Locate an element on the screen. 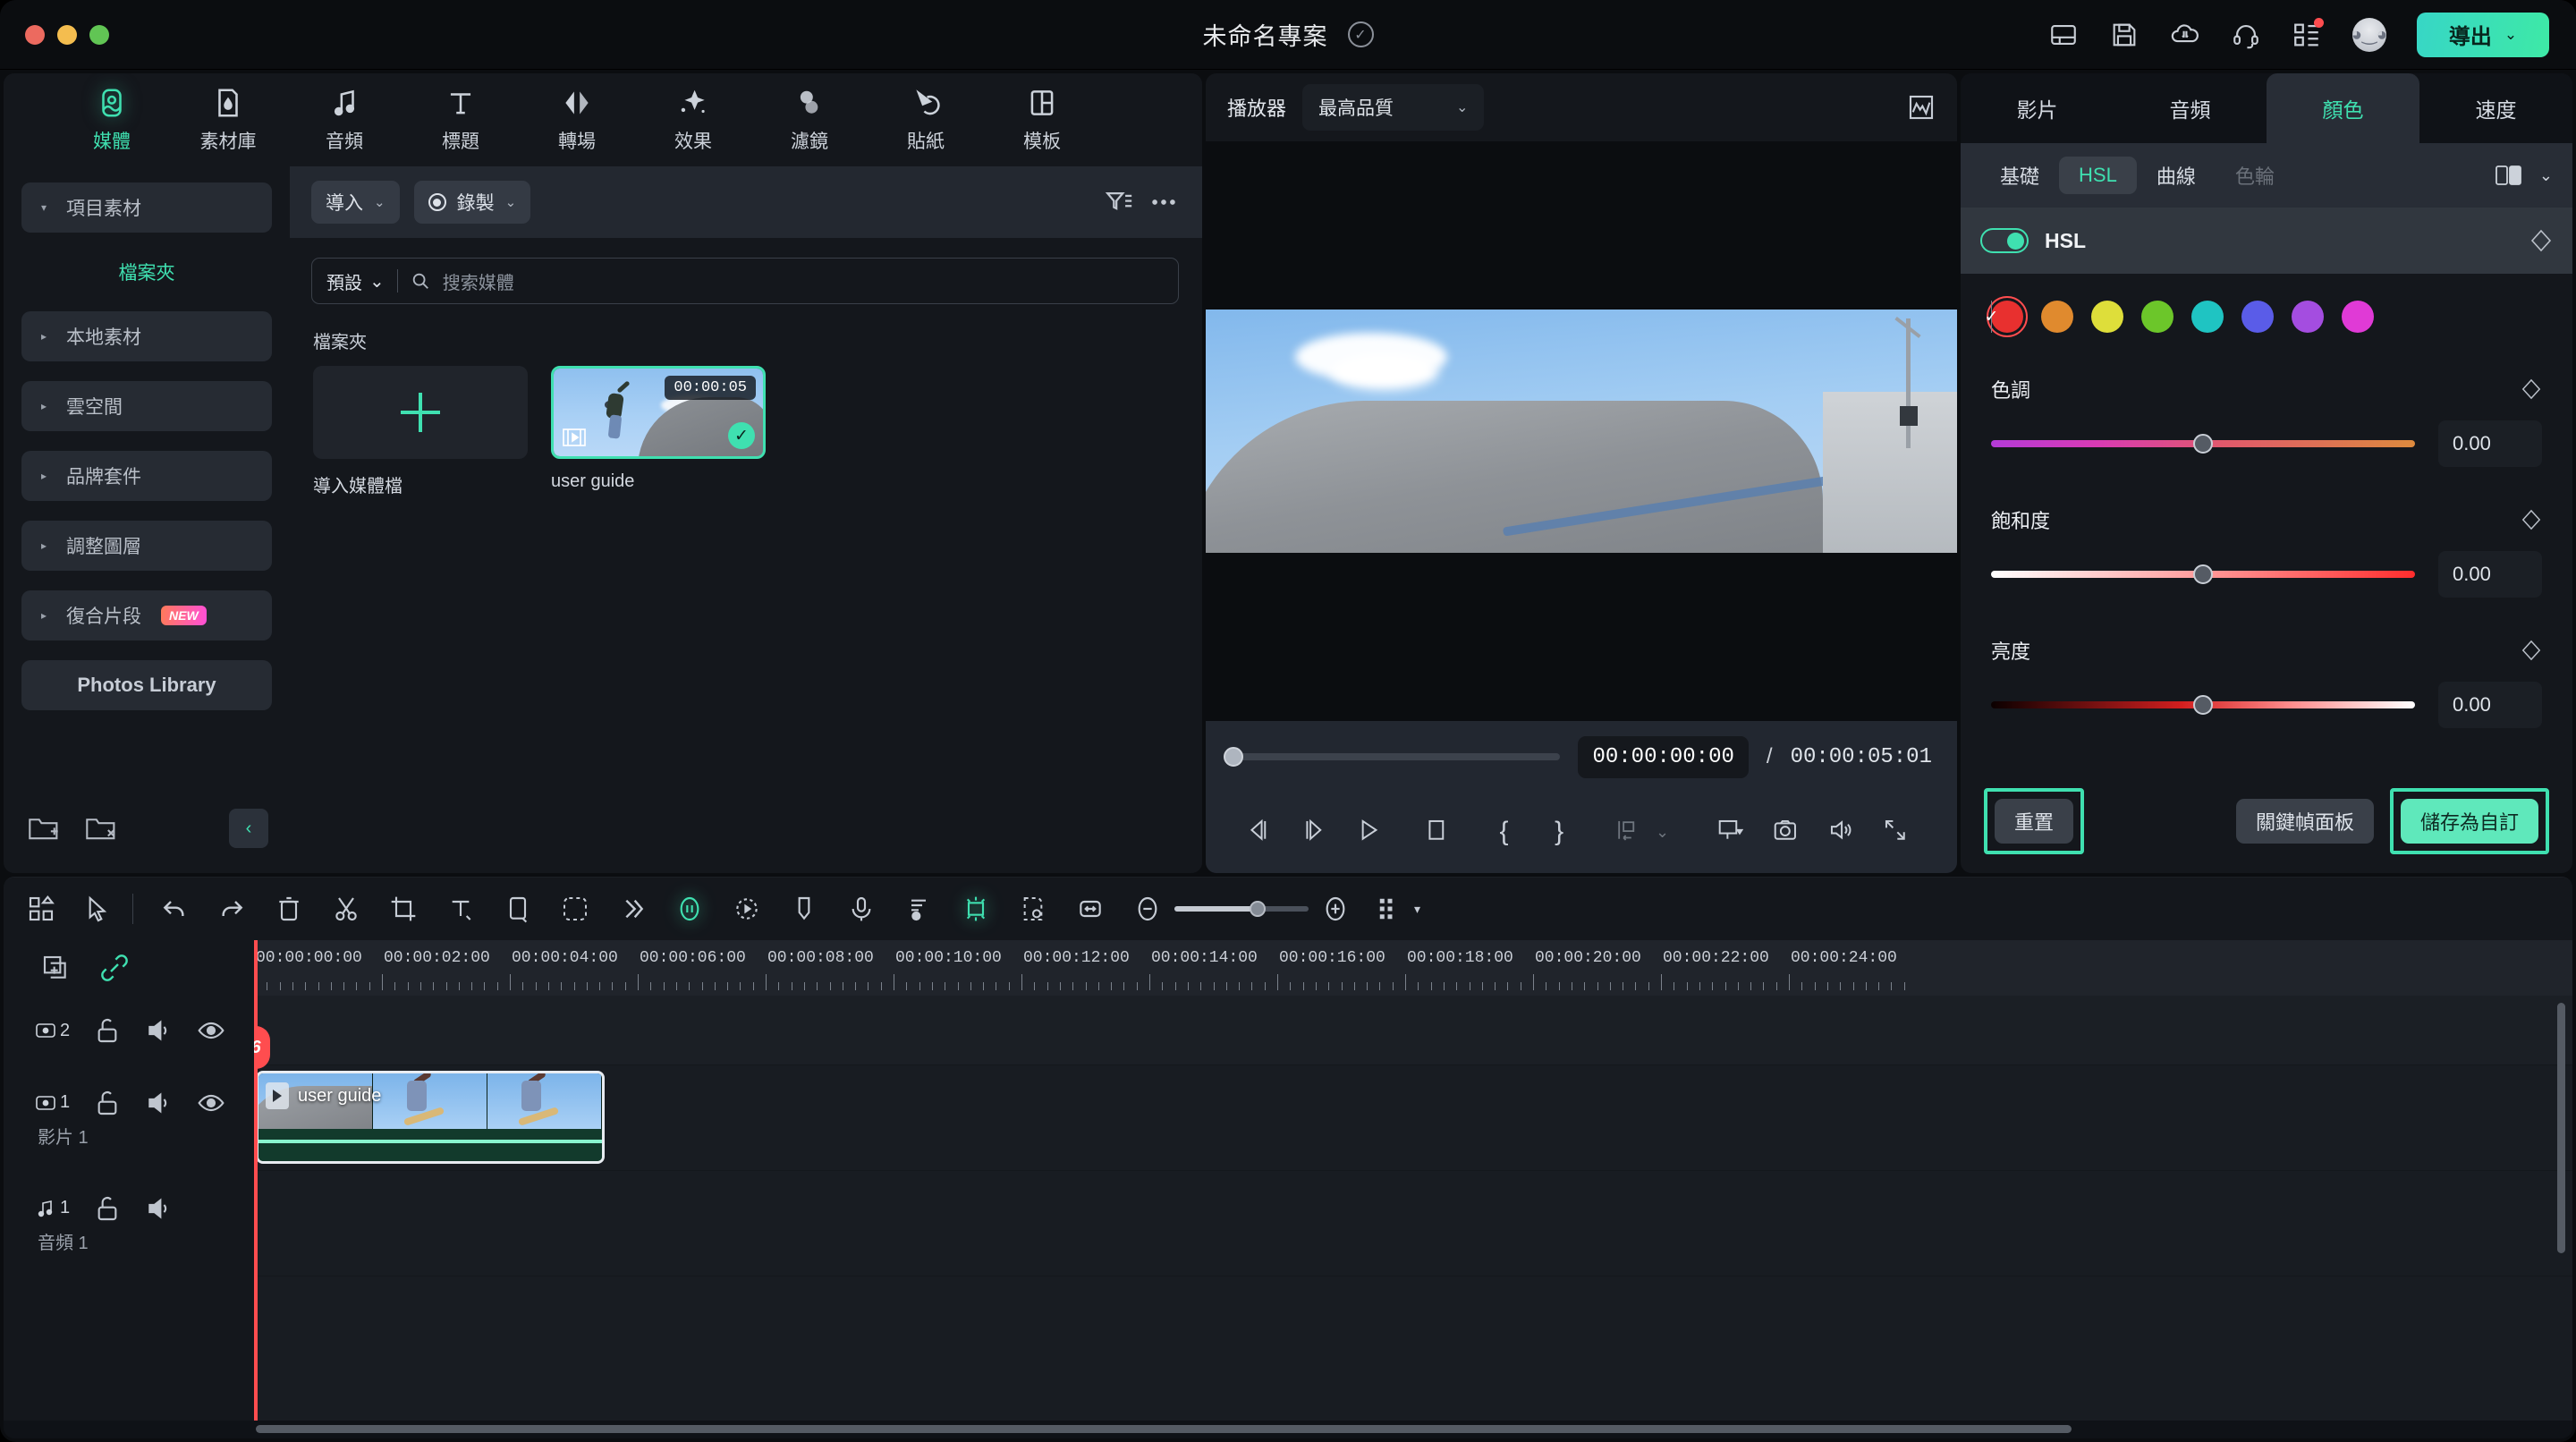 The image size is (2576, 1442). add-track-icon is located at coordinates (55, 968).